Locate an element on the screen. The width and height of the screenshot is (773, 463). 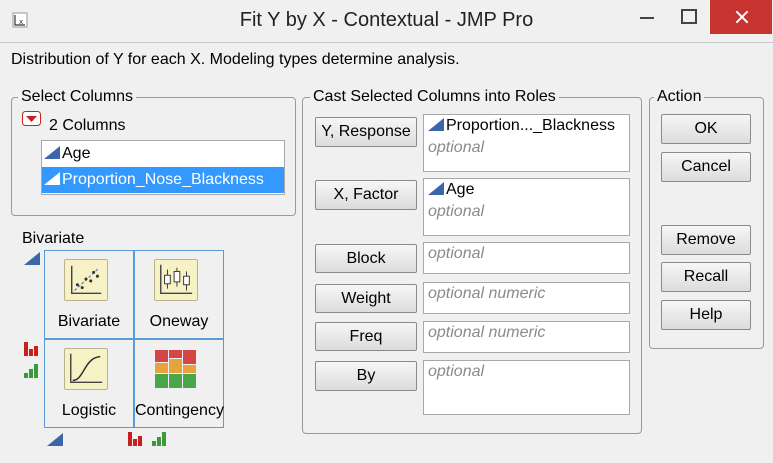
contingency-icon is located at coordinates (175, 369).